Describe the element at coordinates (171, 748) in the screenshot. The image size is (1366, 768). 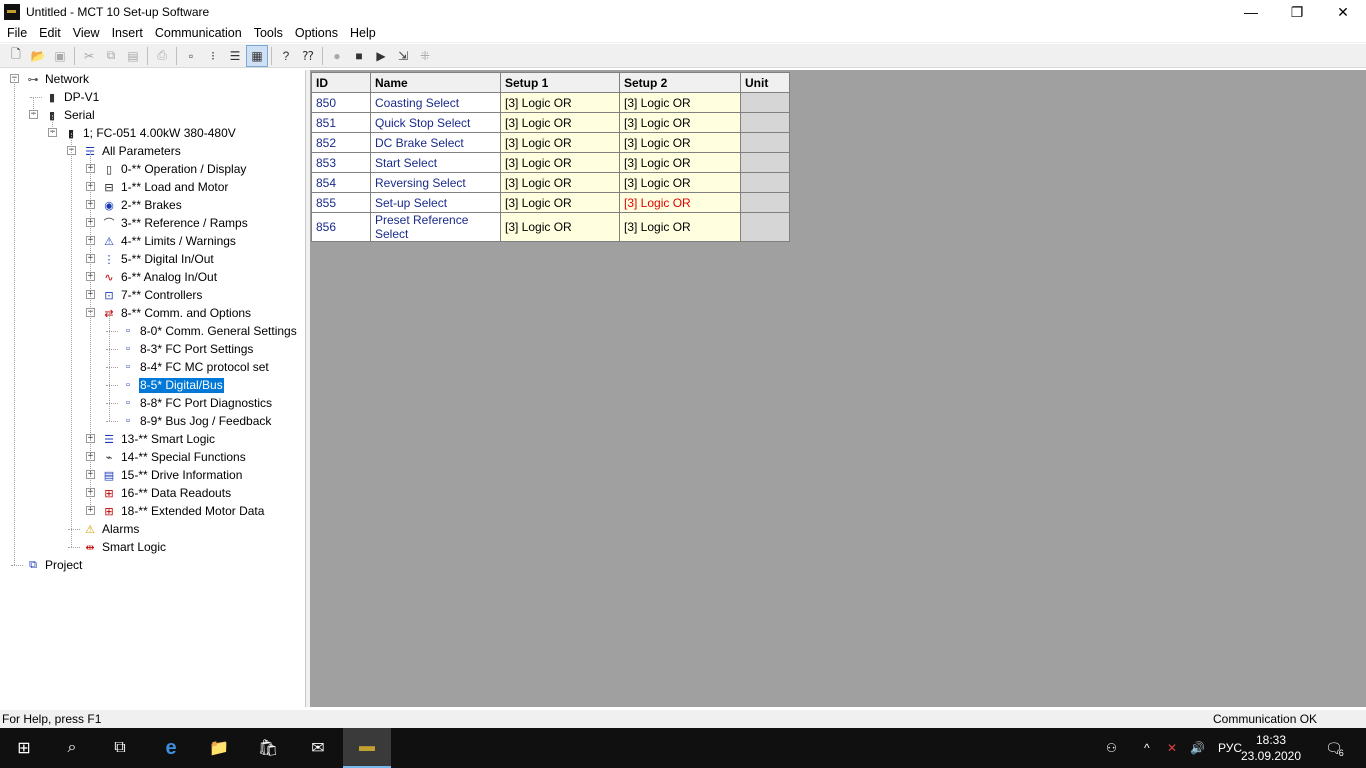
I see `edge-browser-icon: e` at that location.